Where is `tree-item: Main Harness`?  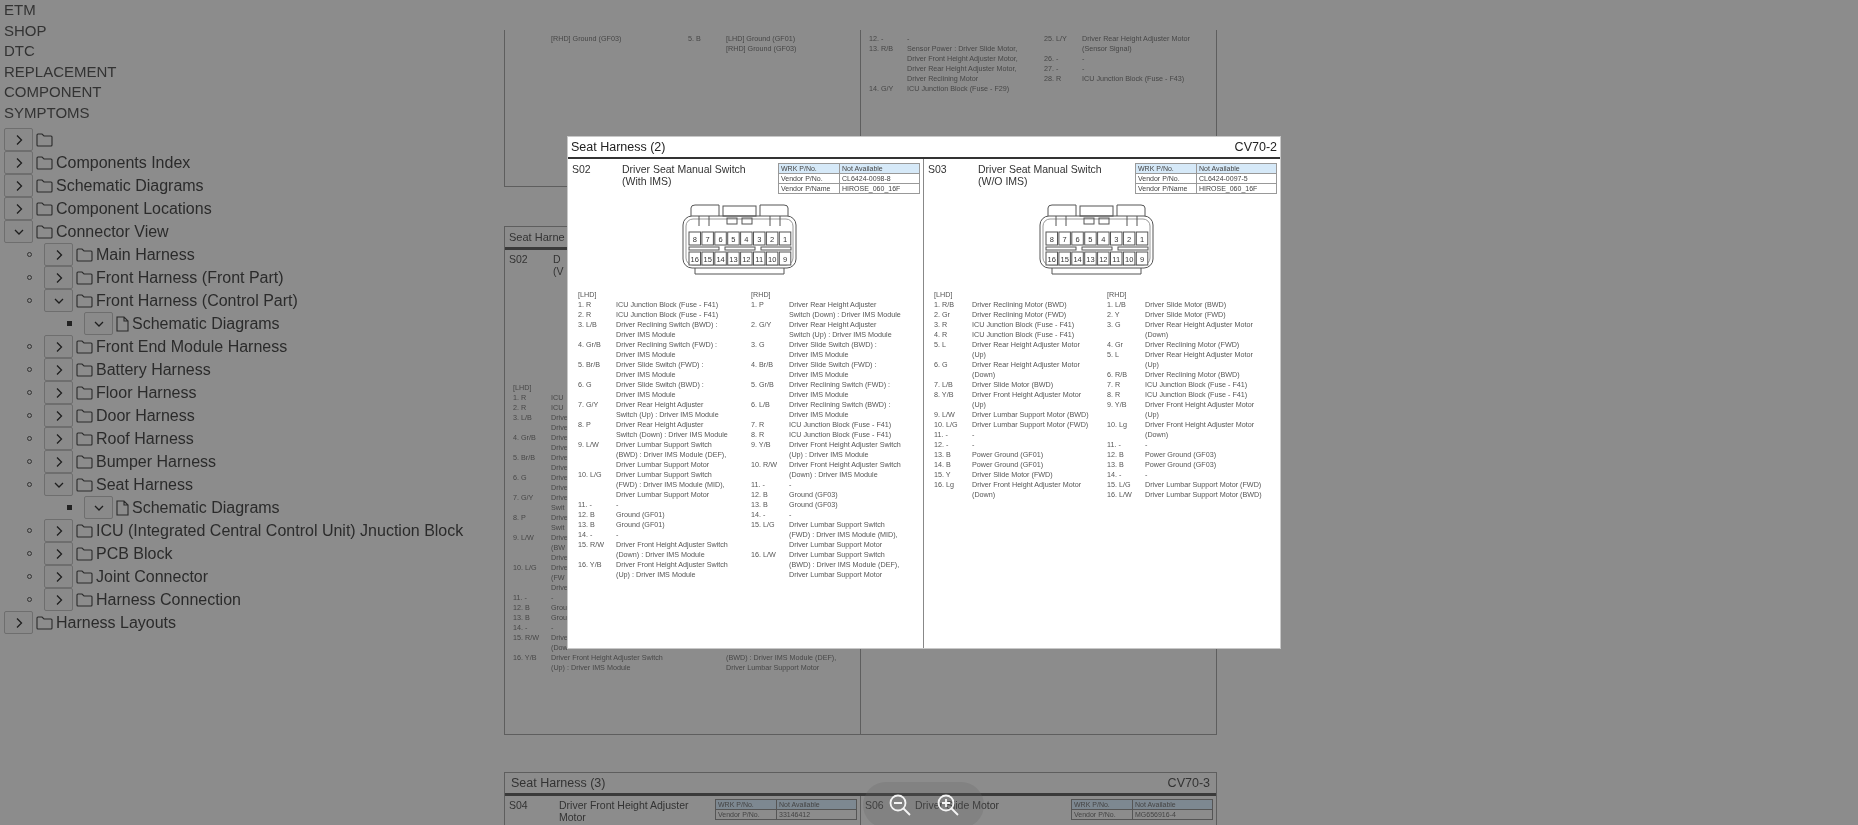
tree-item: Main Harness is located at coordinates (145, 254).